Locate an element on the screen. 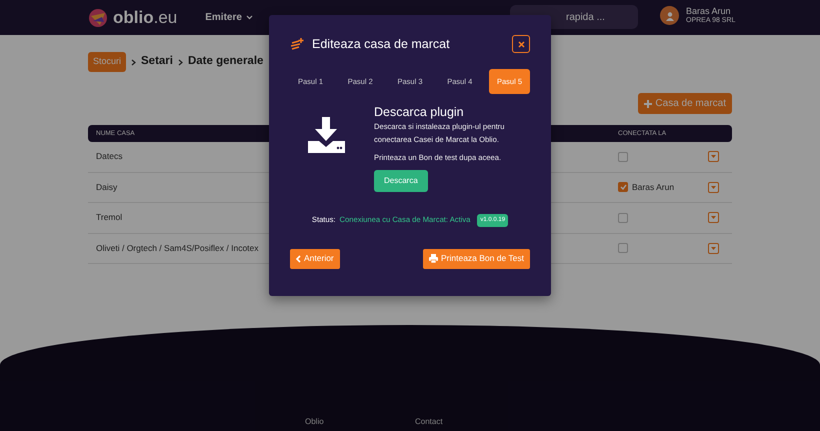 The image size is (820, 431). print-test-button: Printeaza Bon de Test is located at coordinates (476, 258).